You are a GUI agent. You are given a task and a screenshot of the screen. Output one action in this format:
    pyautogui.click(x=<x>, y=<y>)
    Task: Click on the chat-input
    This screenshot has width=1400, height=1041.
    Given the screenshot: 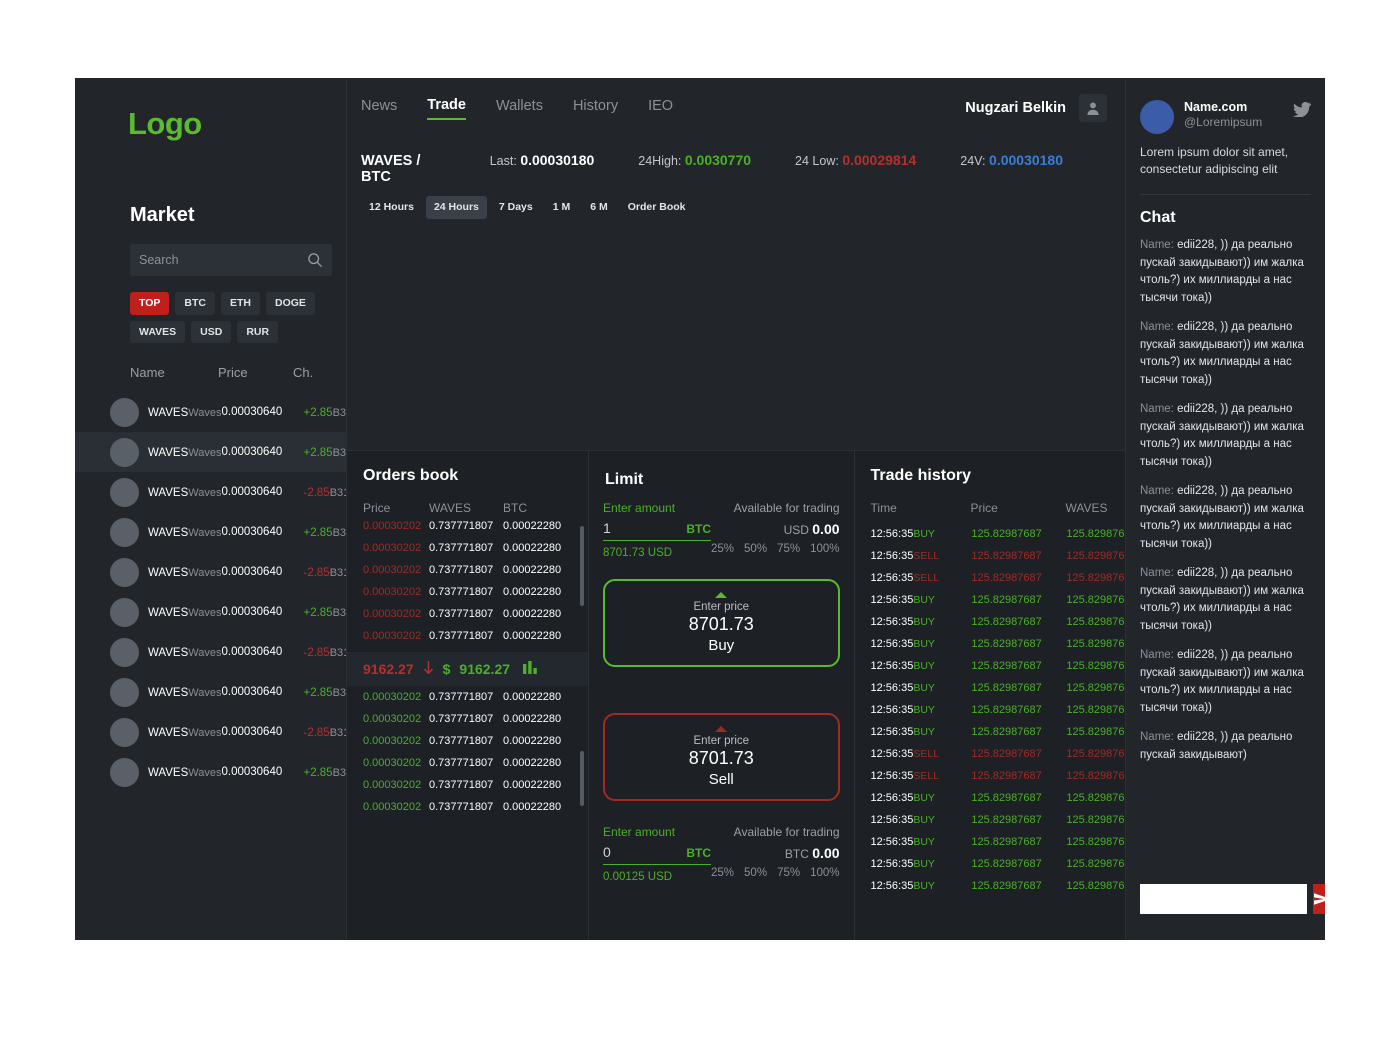 What is the action you would take?
    pyautogui.click(x=1223, y=899)
    